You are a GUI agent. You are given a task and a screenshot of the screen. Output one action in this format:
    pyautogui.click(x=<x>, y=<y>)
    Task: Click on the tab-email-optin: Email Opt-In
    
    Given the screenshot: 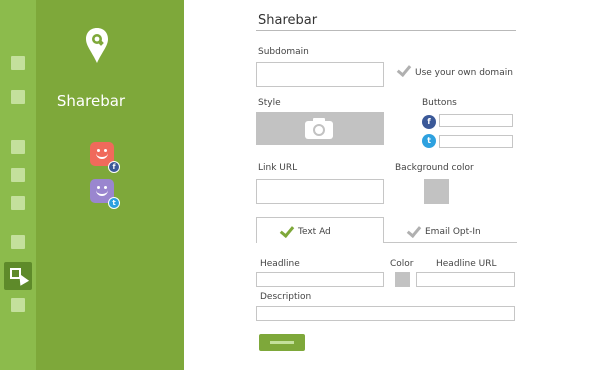 What is the action you would take?
    pyautogui.click(x=453, y=232)
    